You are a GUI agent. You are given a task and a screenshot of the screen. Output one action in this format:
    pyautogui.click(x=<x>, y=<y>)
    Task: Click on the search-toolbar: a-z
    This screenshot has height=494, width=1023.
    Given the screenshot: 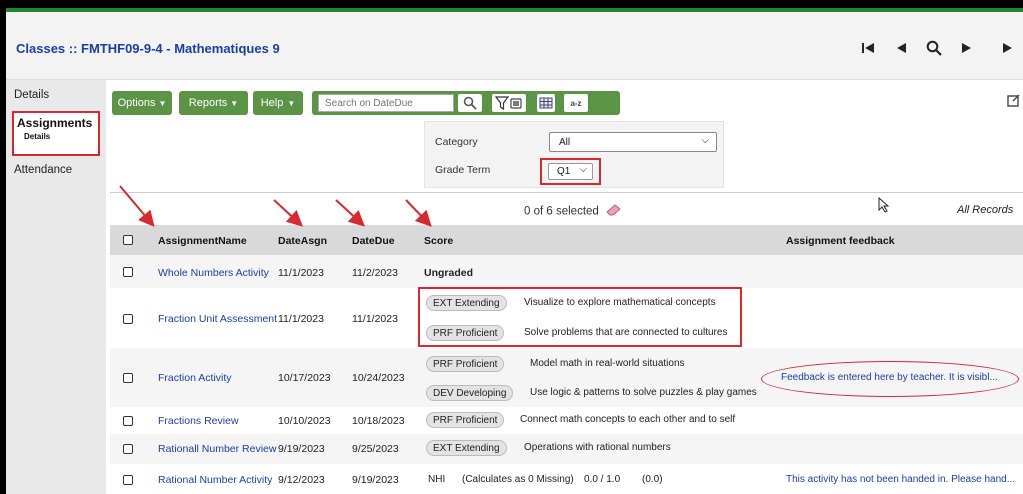 What is the action you would take?
    pyautogui.click(x=466, y=103)
    